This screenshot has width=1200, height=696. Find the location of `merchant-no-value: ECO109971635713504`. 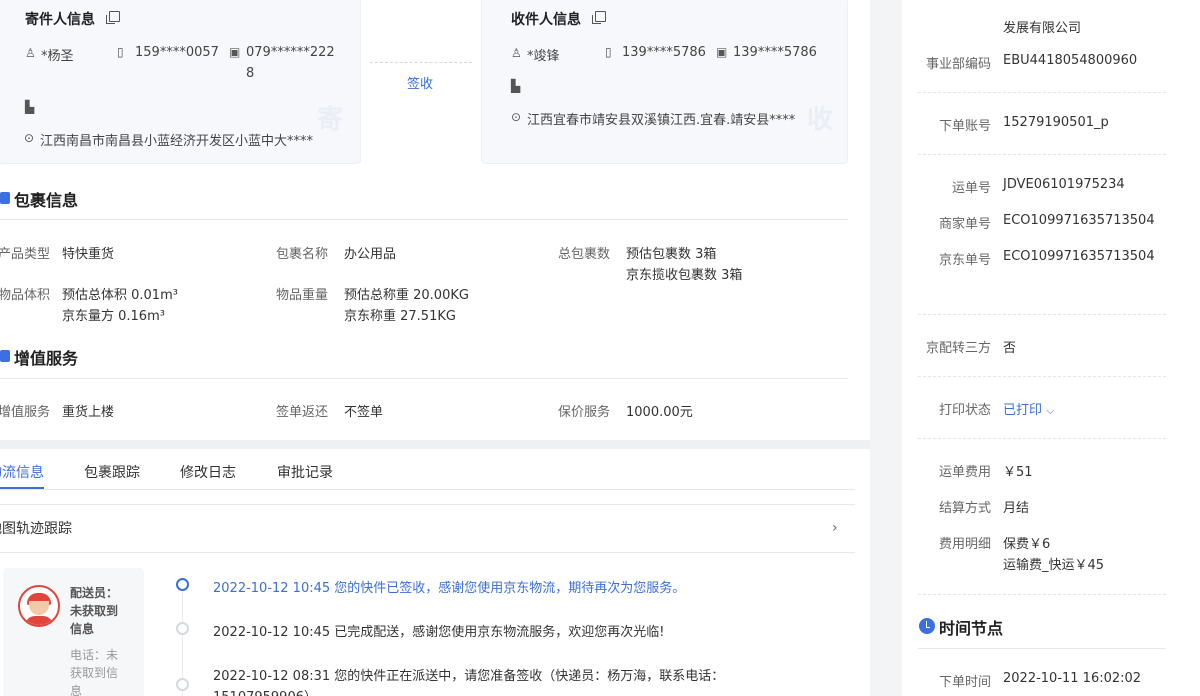

merchant-no-value: ECO109971635713504 is located at coordinates (1079, 220).